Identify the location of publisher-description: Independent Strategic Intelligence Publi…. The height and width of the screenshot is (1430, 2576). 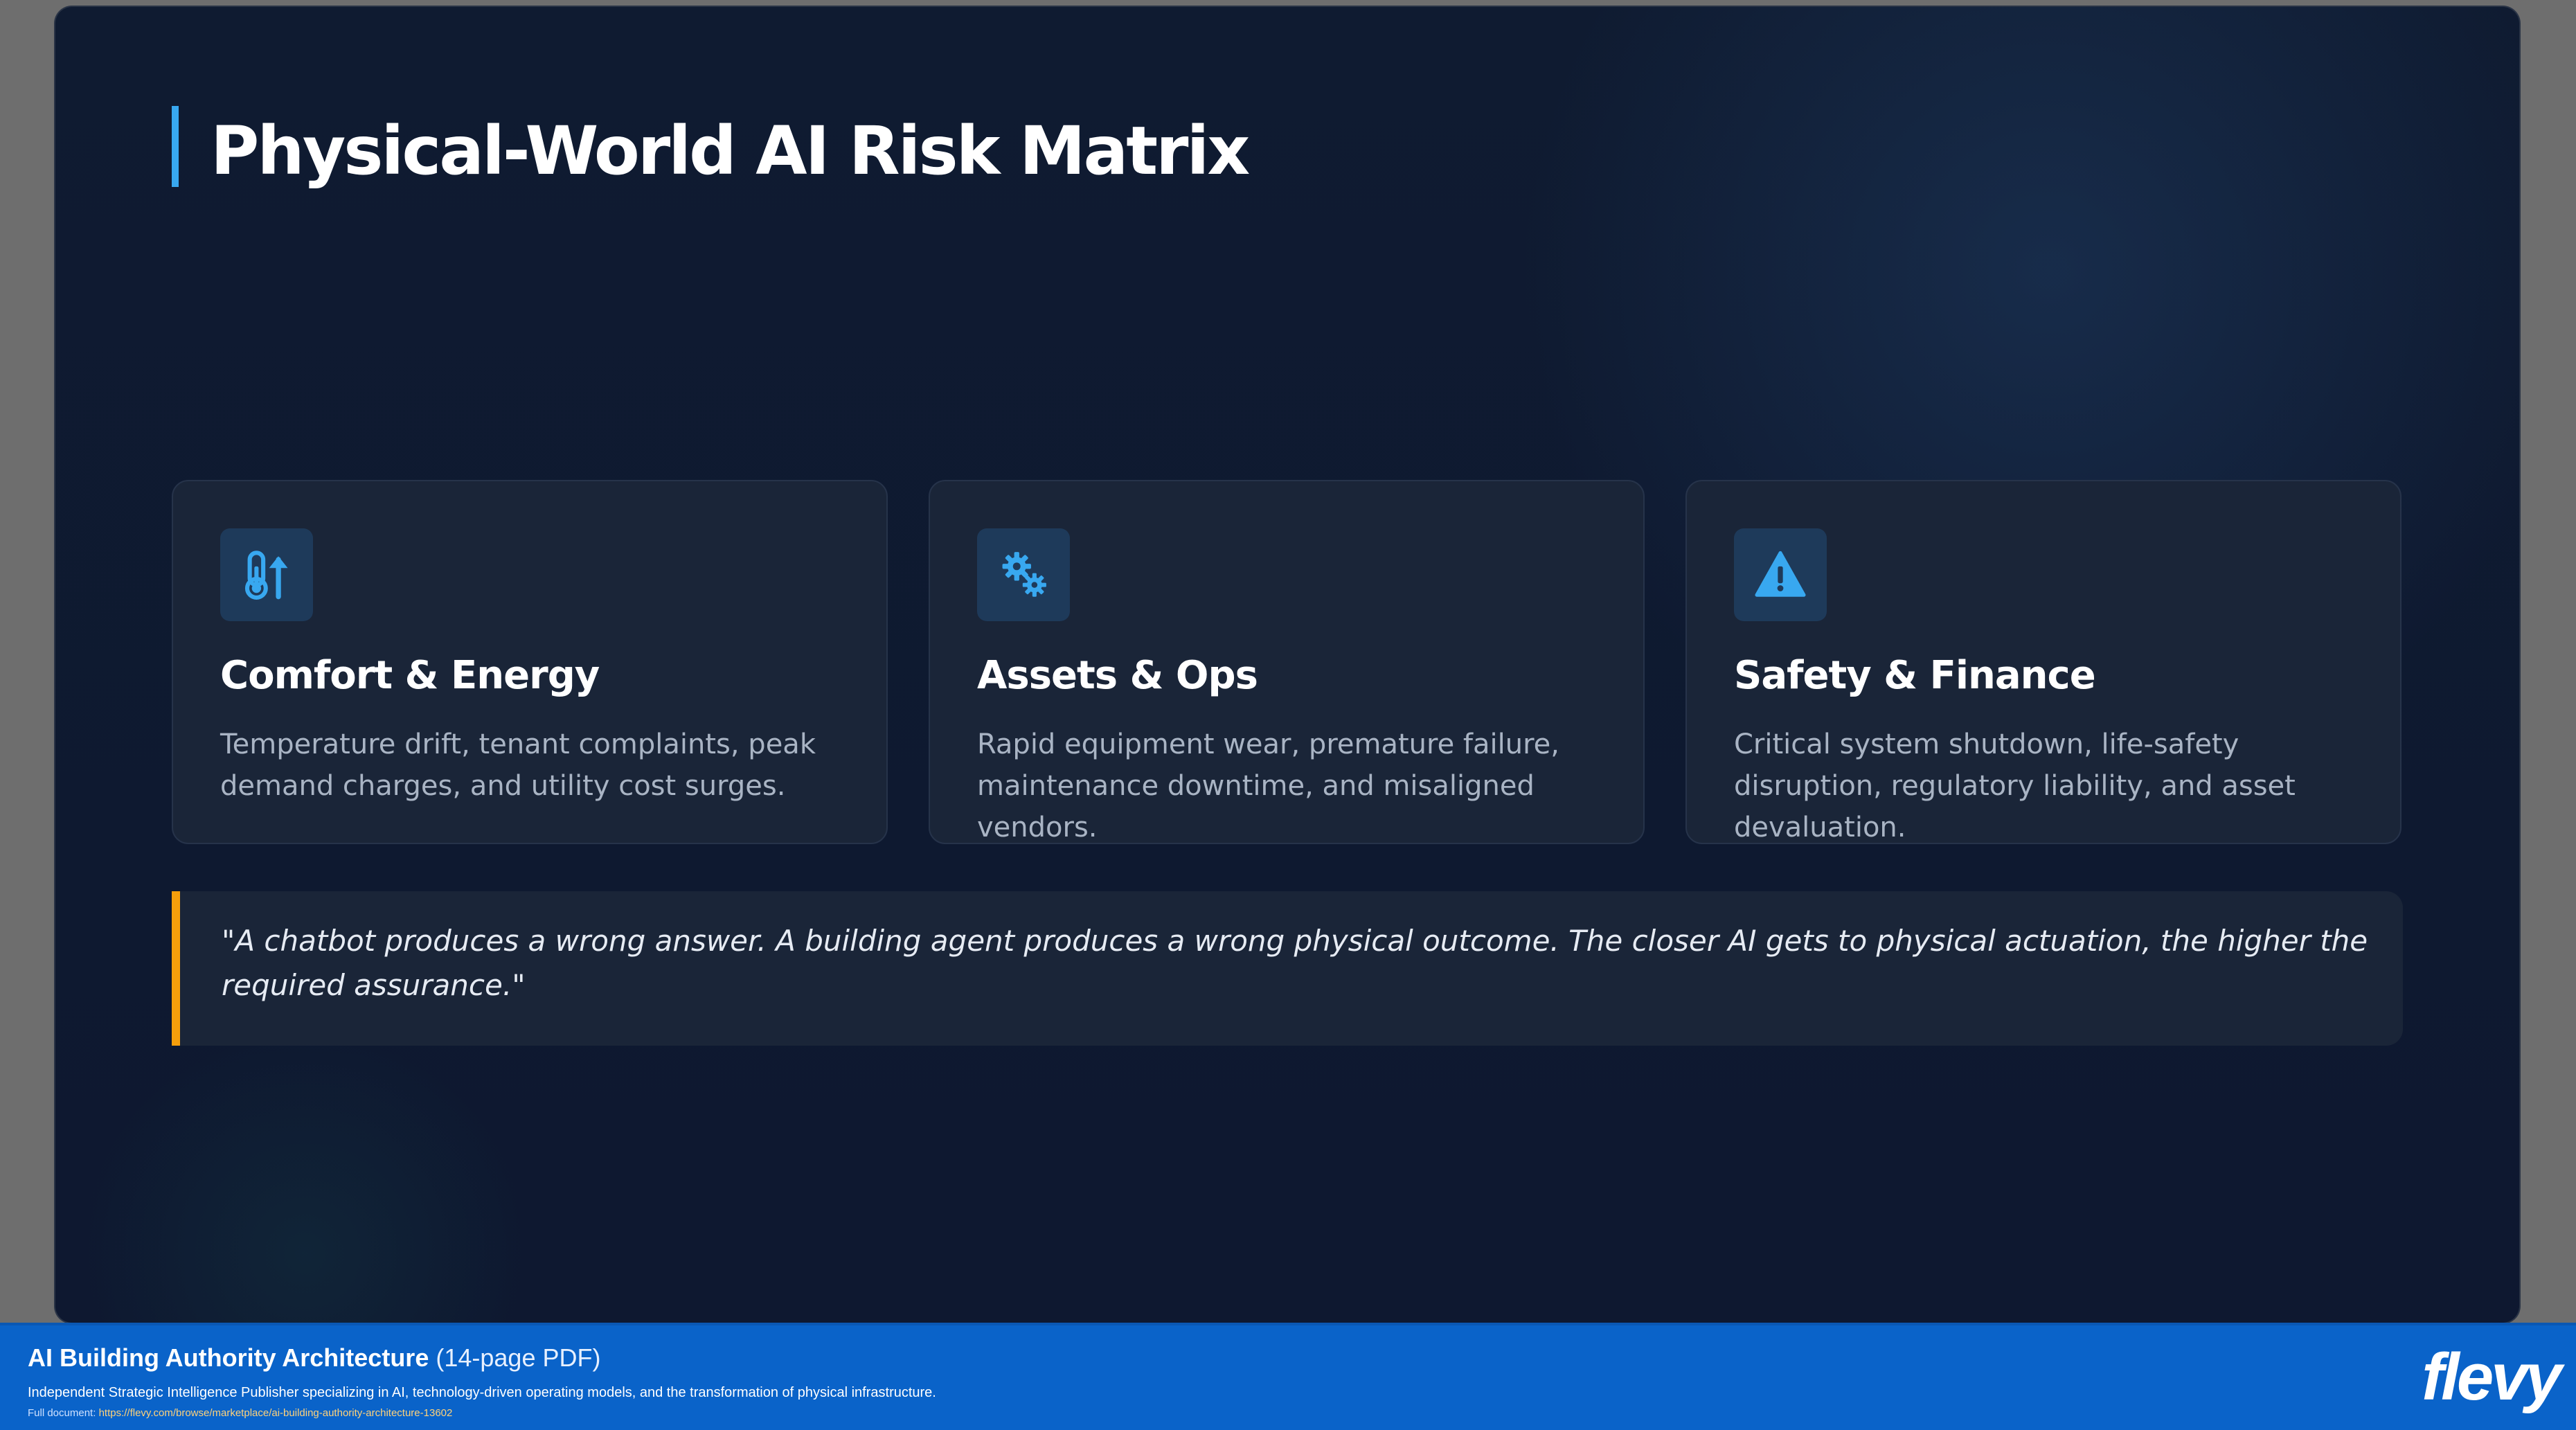
(482, 1392).